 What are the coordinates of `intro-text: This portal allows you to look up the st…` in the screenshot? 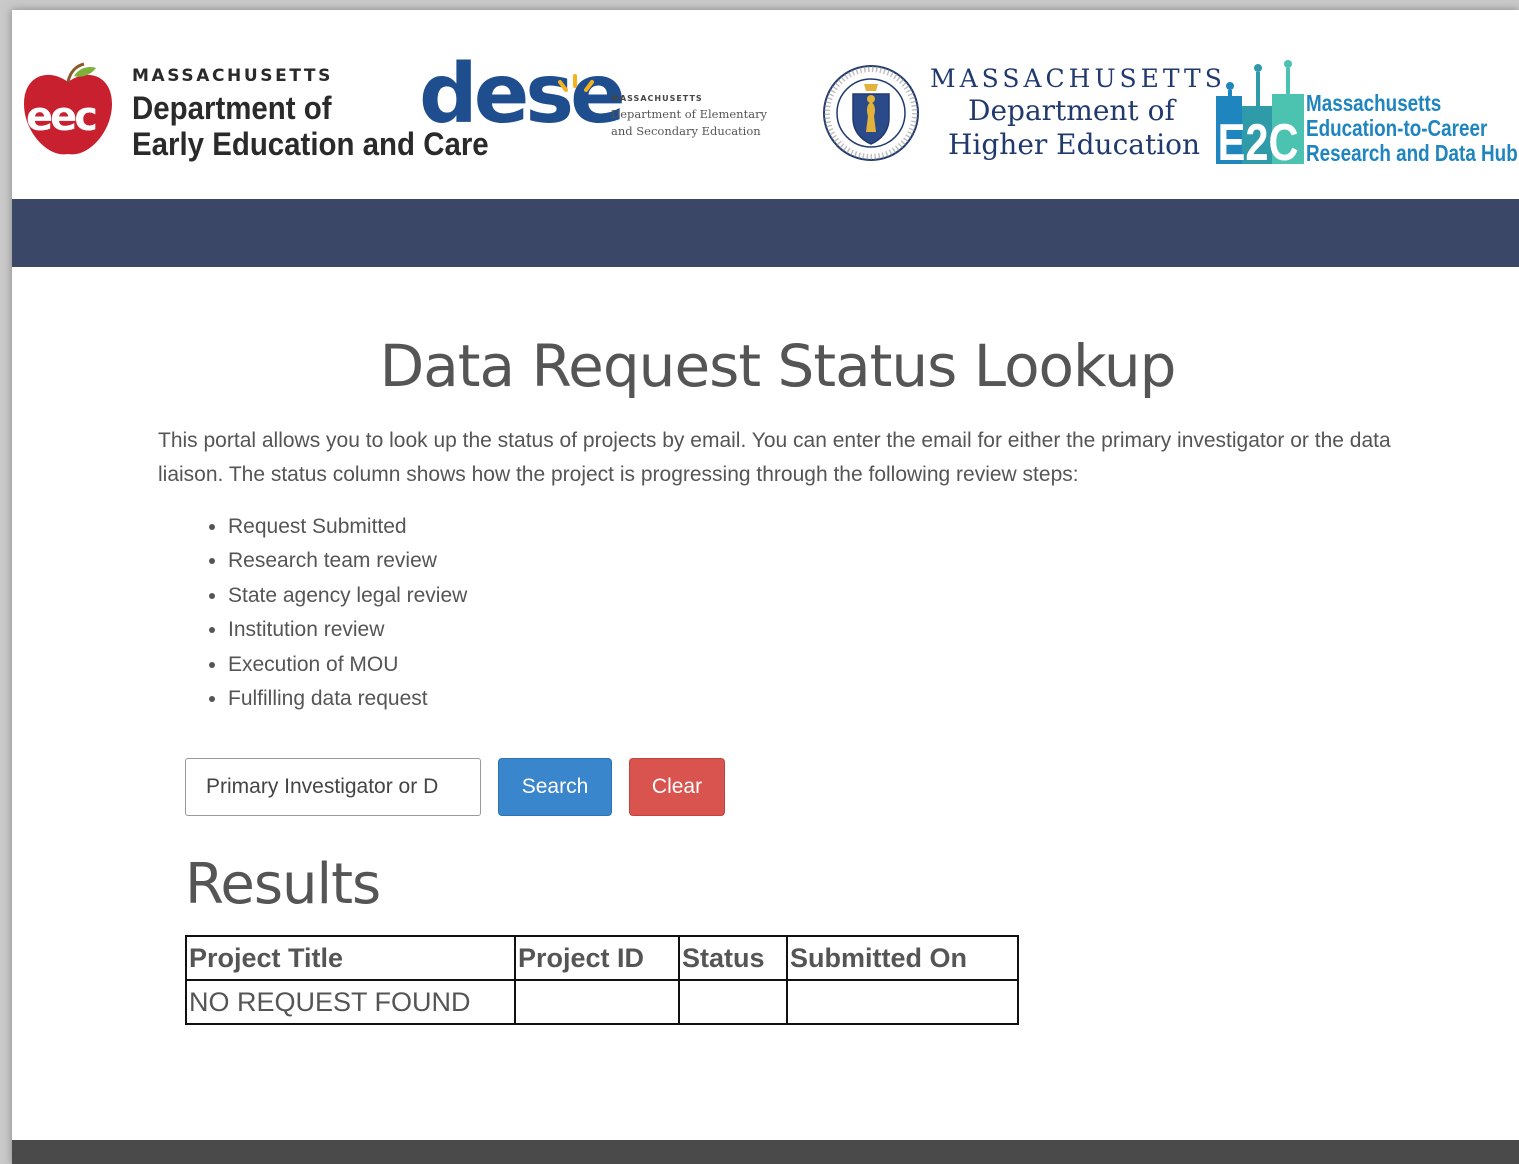 It's located at (774, 457).